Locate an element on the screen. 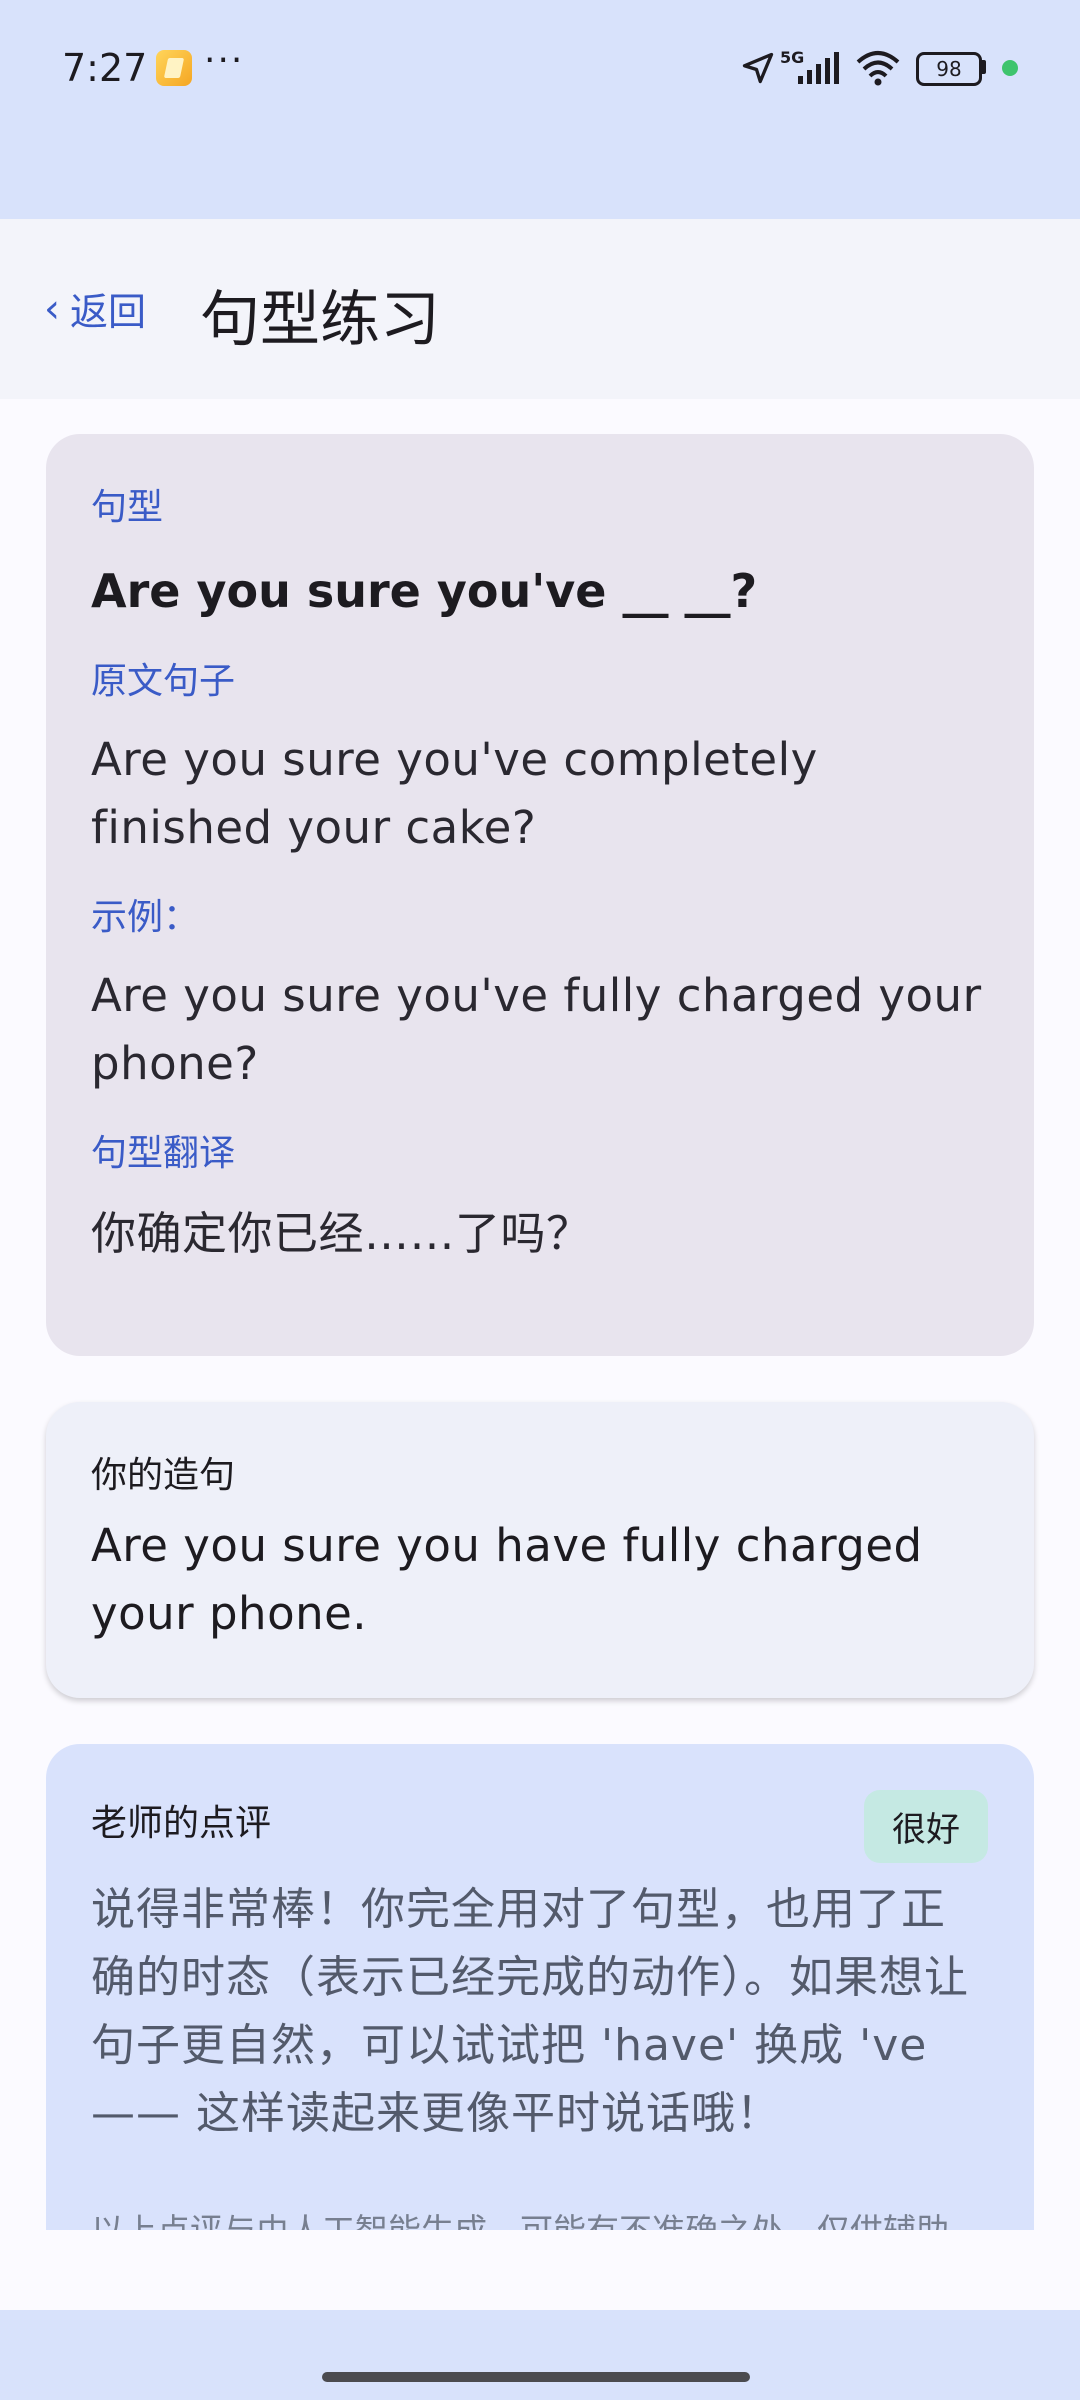 The height and width of the screenshot is (2400, 1080). bottom-bar is located at coordinates (540, 2355).